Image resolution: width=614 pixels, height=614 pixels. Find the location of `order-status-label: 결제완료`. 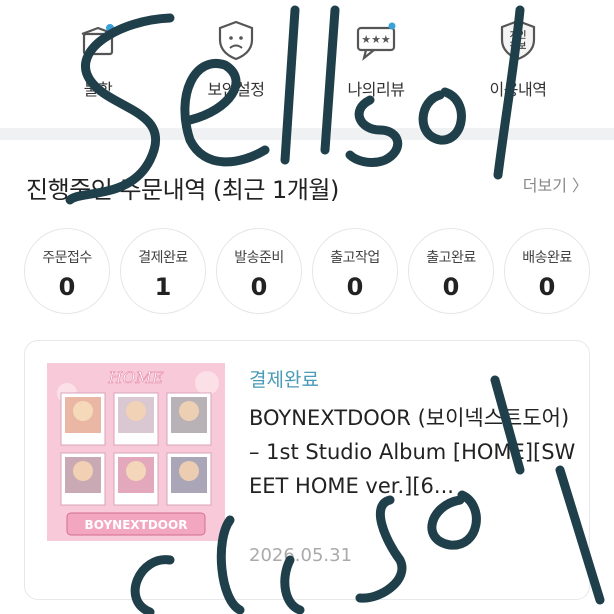

order-status-label: 결제완료 is located at coordinates (284, 380).